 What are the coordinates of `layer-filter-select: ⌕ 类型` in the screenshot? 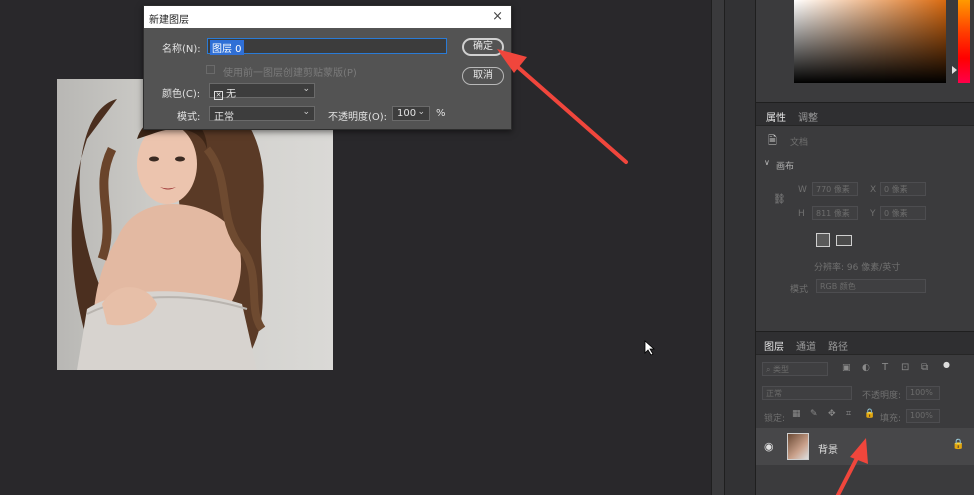 It's located at (795, 369).